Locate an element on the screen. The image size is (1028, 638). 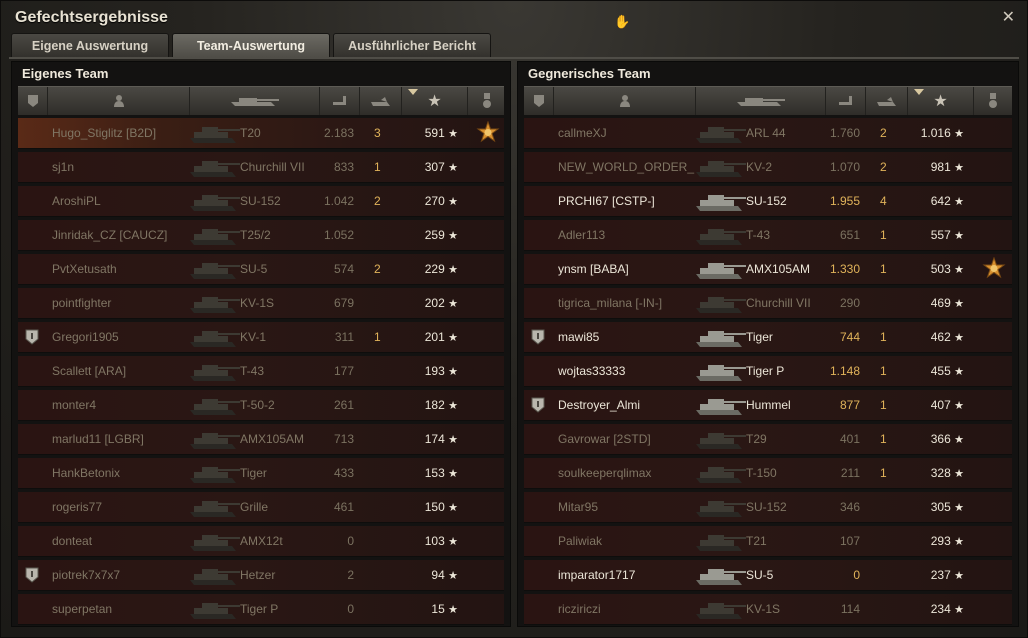
player-name: Gavrowar [2STD] is located at coordinates (630, 439).